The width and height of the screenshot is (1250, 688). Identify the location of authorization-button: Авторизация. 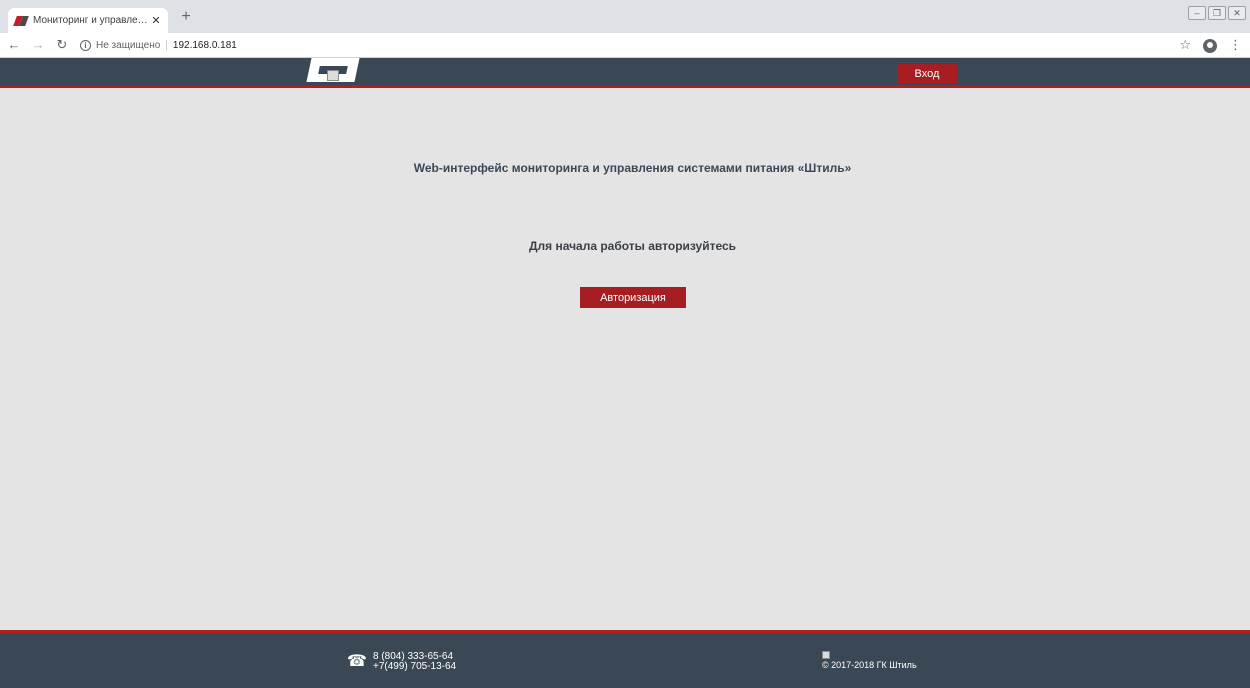
(633, 297).